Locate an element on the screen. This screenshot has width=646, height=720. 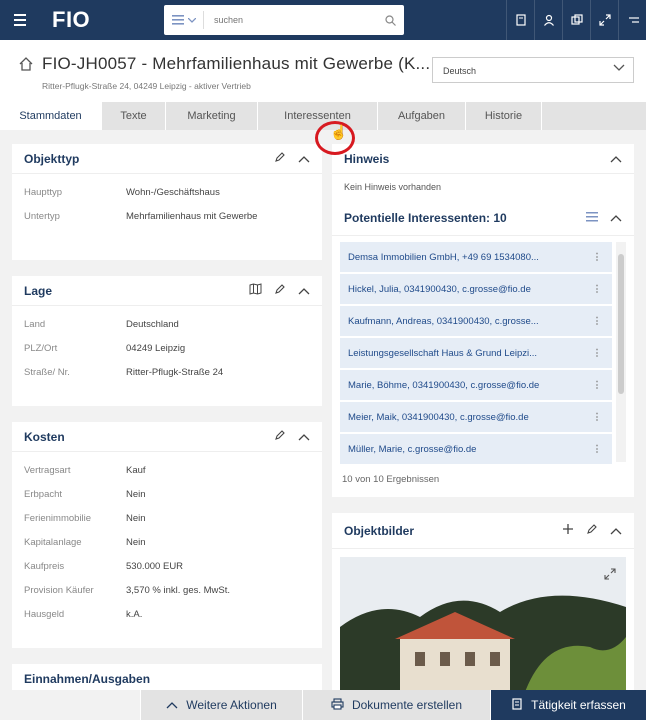
list-item: Müller, Marie, c.grosse@fio.de ⋮ is located at coordinates (476, 449).